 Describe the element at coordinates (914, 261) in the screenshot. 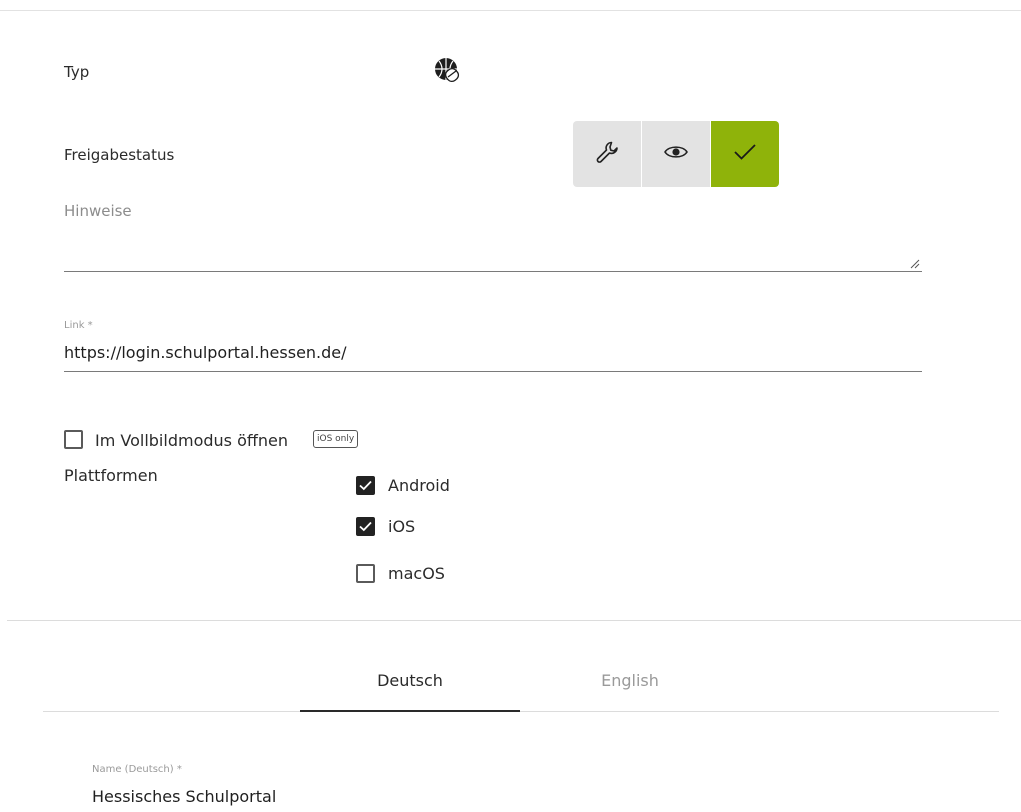

I see `resize-handle-icon` at that location.